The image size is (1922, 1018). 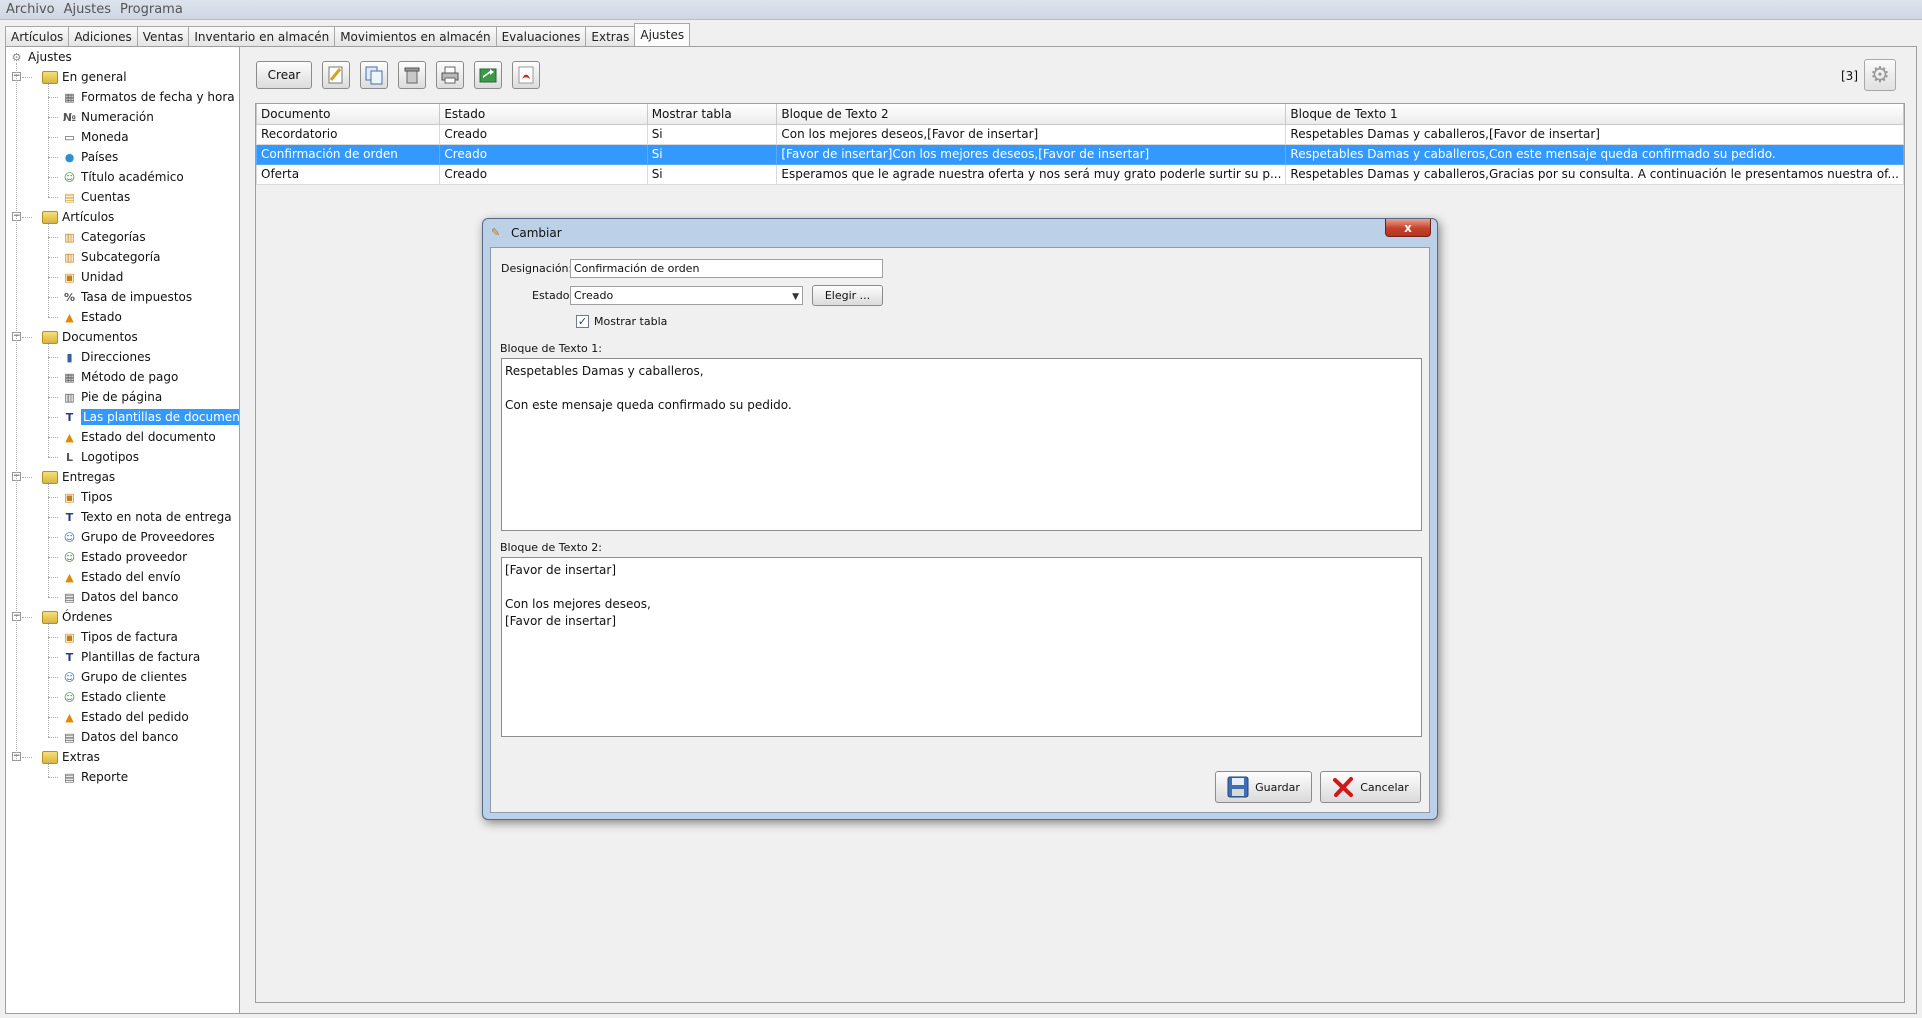 What do you see at coordinates (88, 777) in the screenshot?
I see `tree-item: ▤ Reporte` at bounding box center [88, 777].